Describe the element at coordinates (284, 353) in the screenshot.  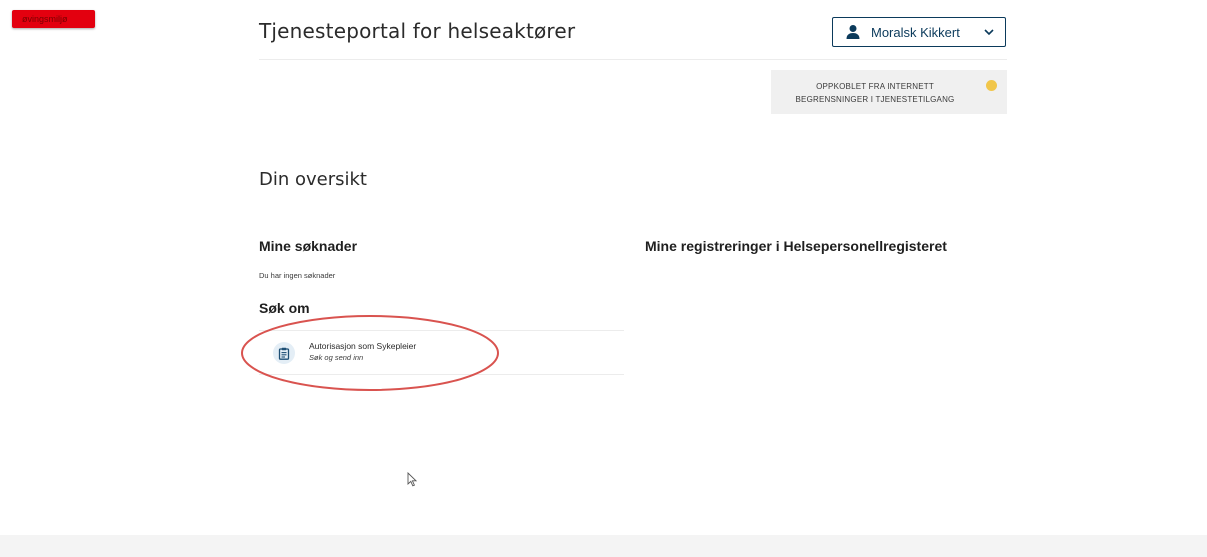
I see `clipboard-icon` at that location.